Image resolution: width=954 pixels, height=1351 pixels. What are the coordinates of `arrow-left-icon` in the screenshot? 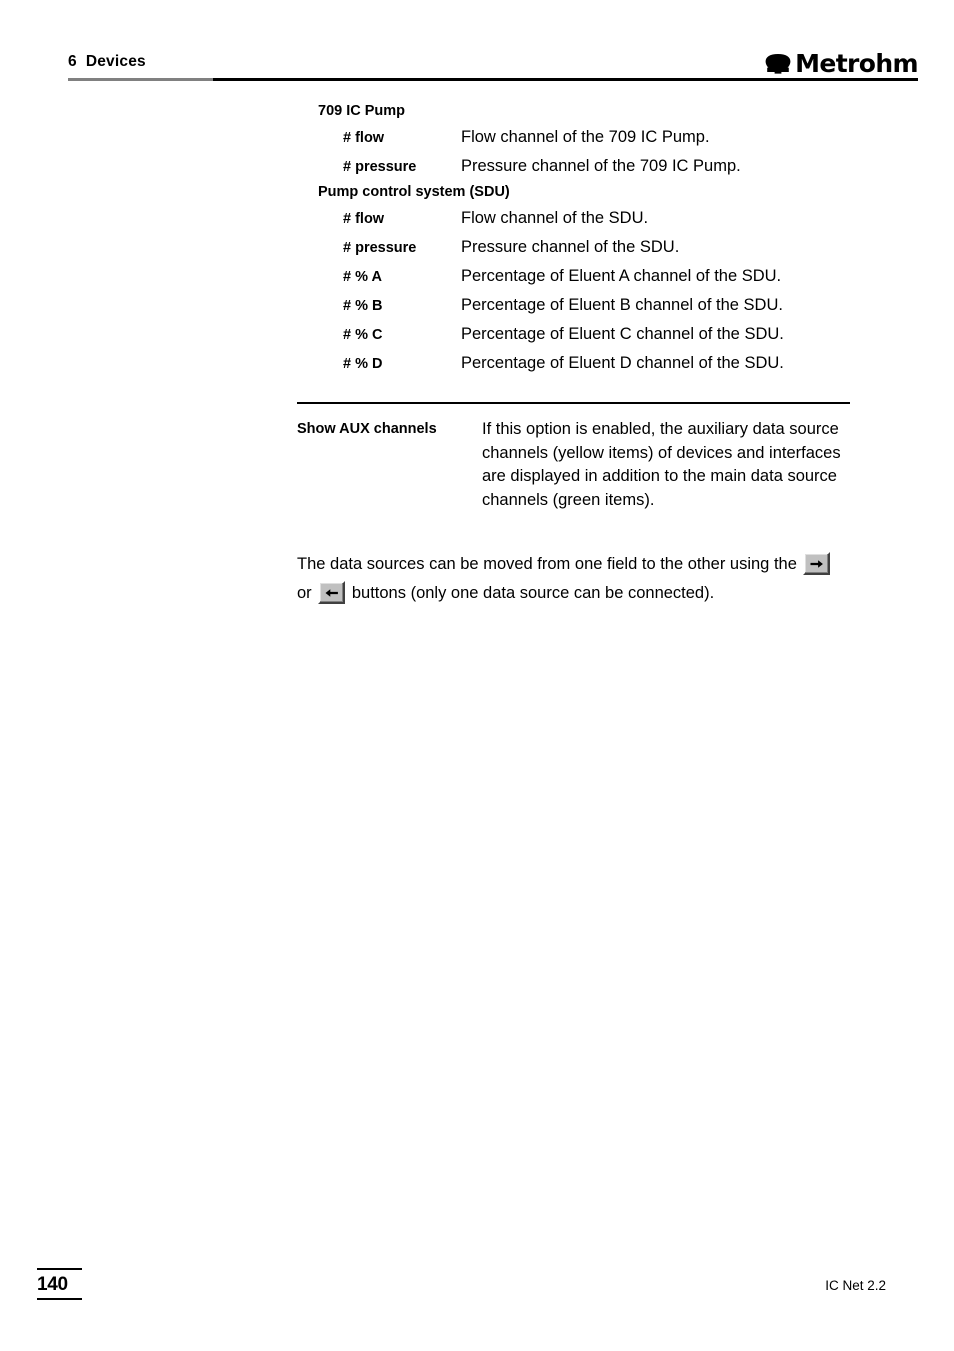 It's located at (331, 592).